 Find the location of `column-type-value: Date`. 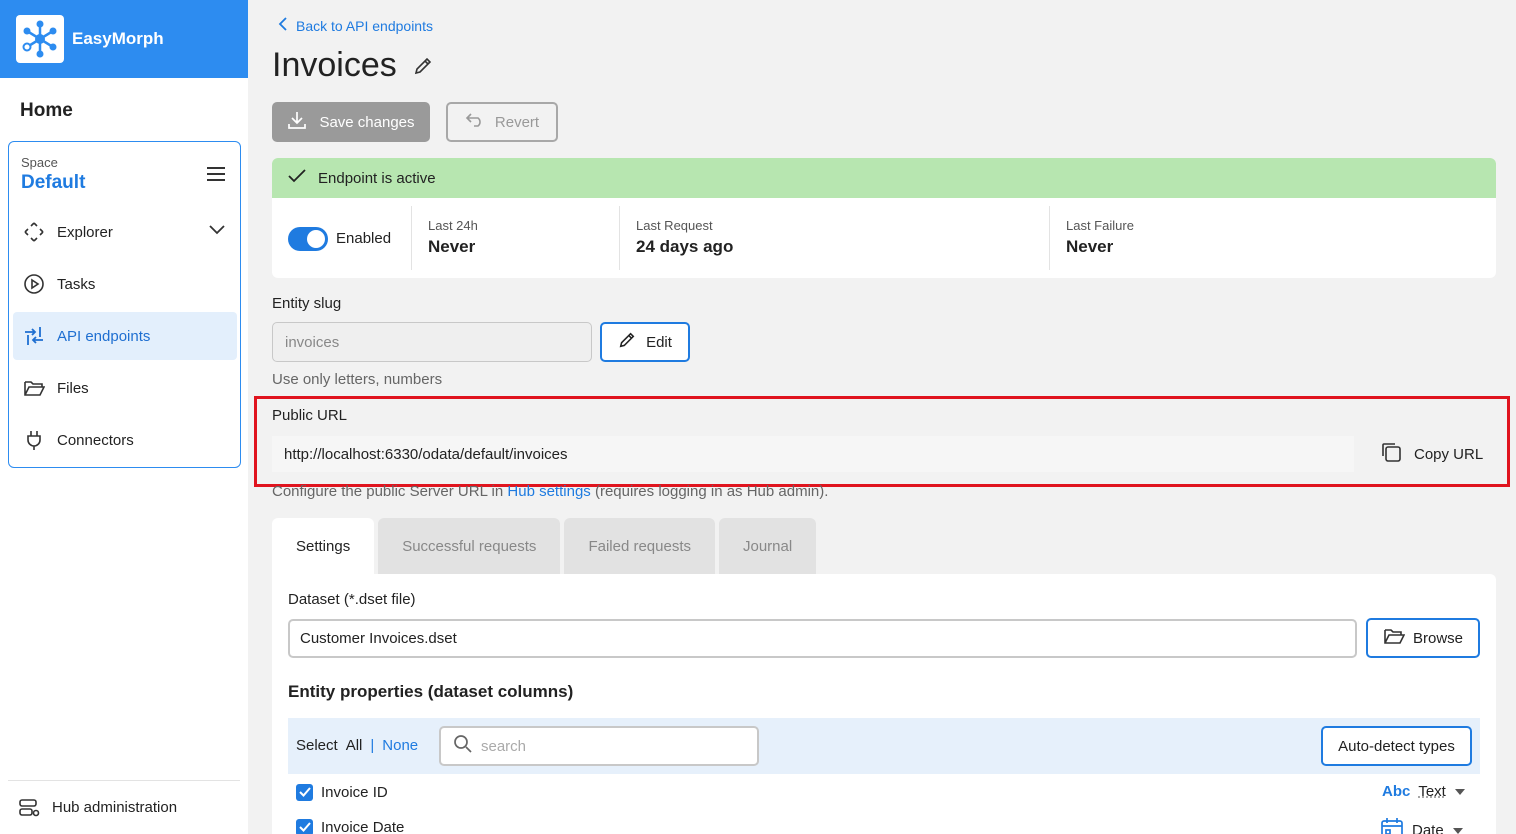

column-type-value: Date is located at coordinates (1428, 827).